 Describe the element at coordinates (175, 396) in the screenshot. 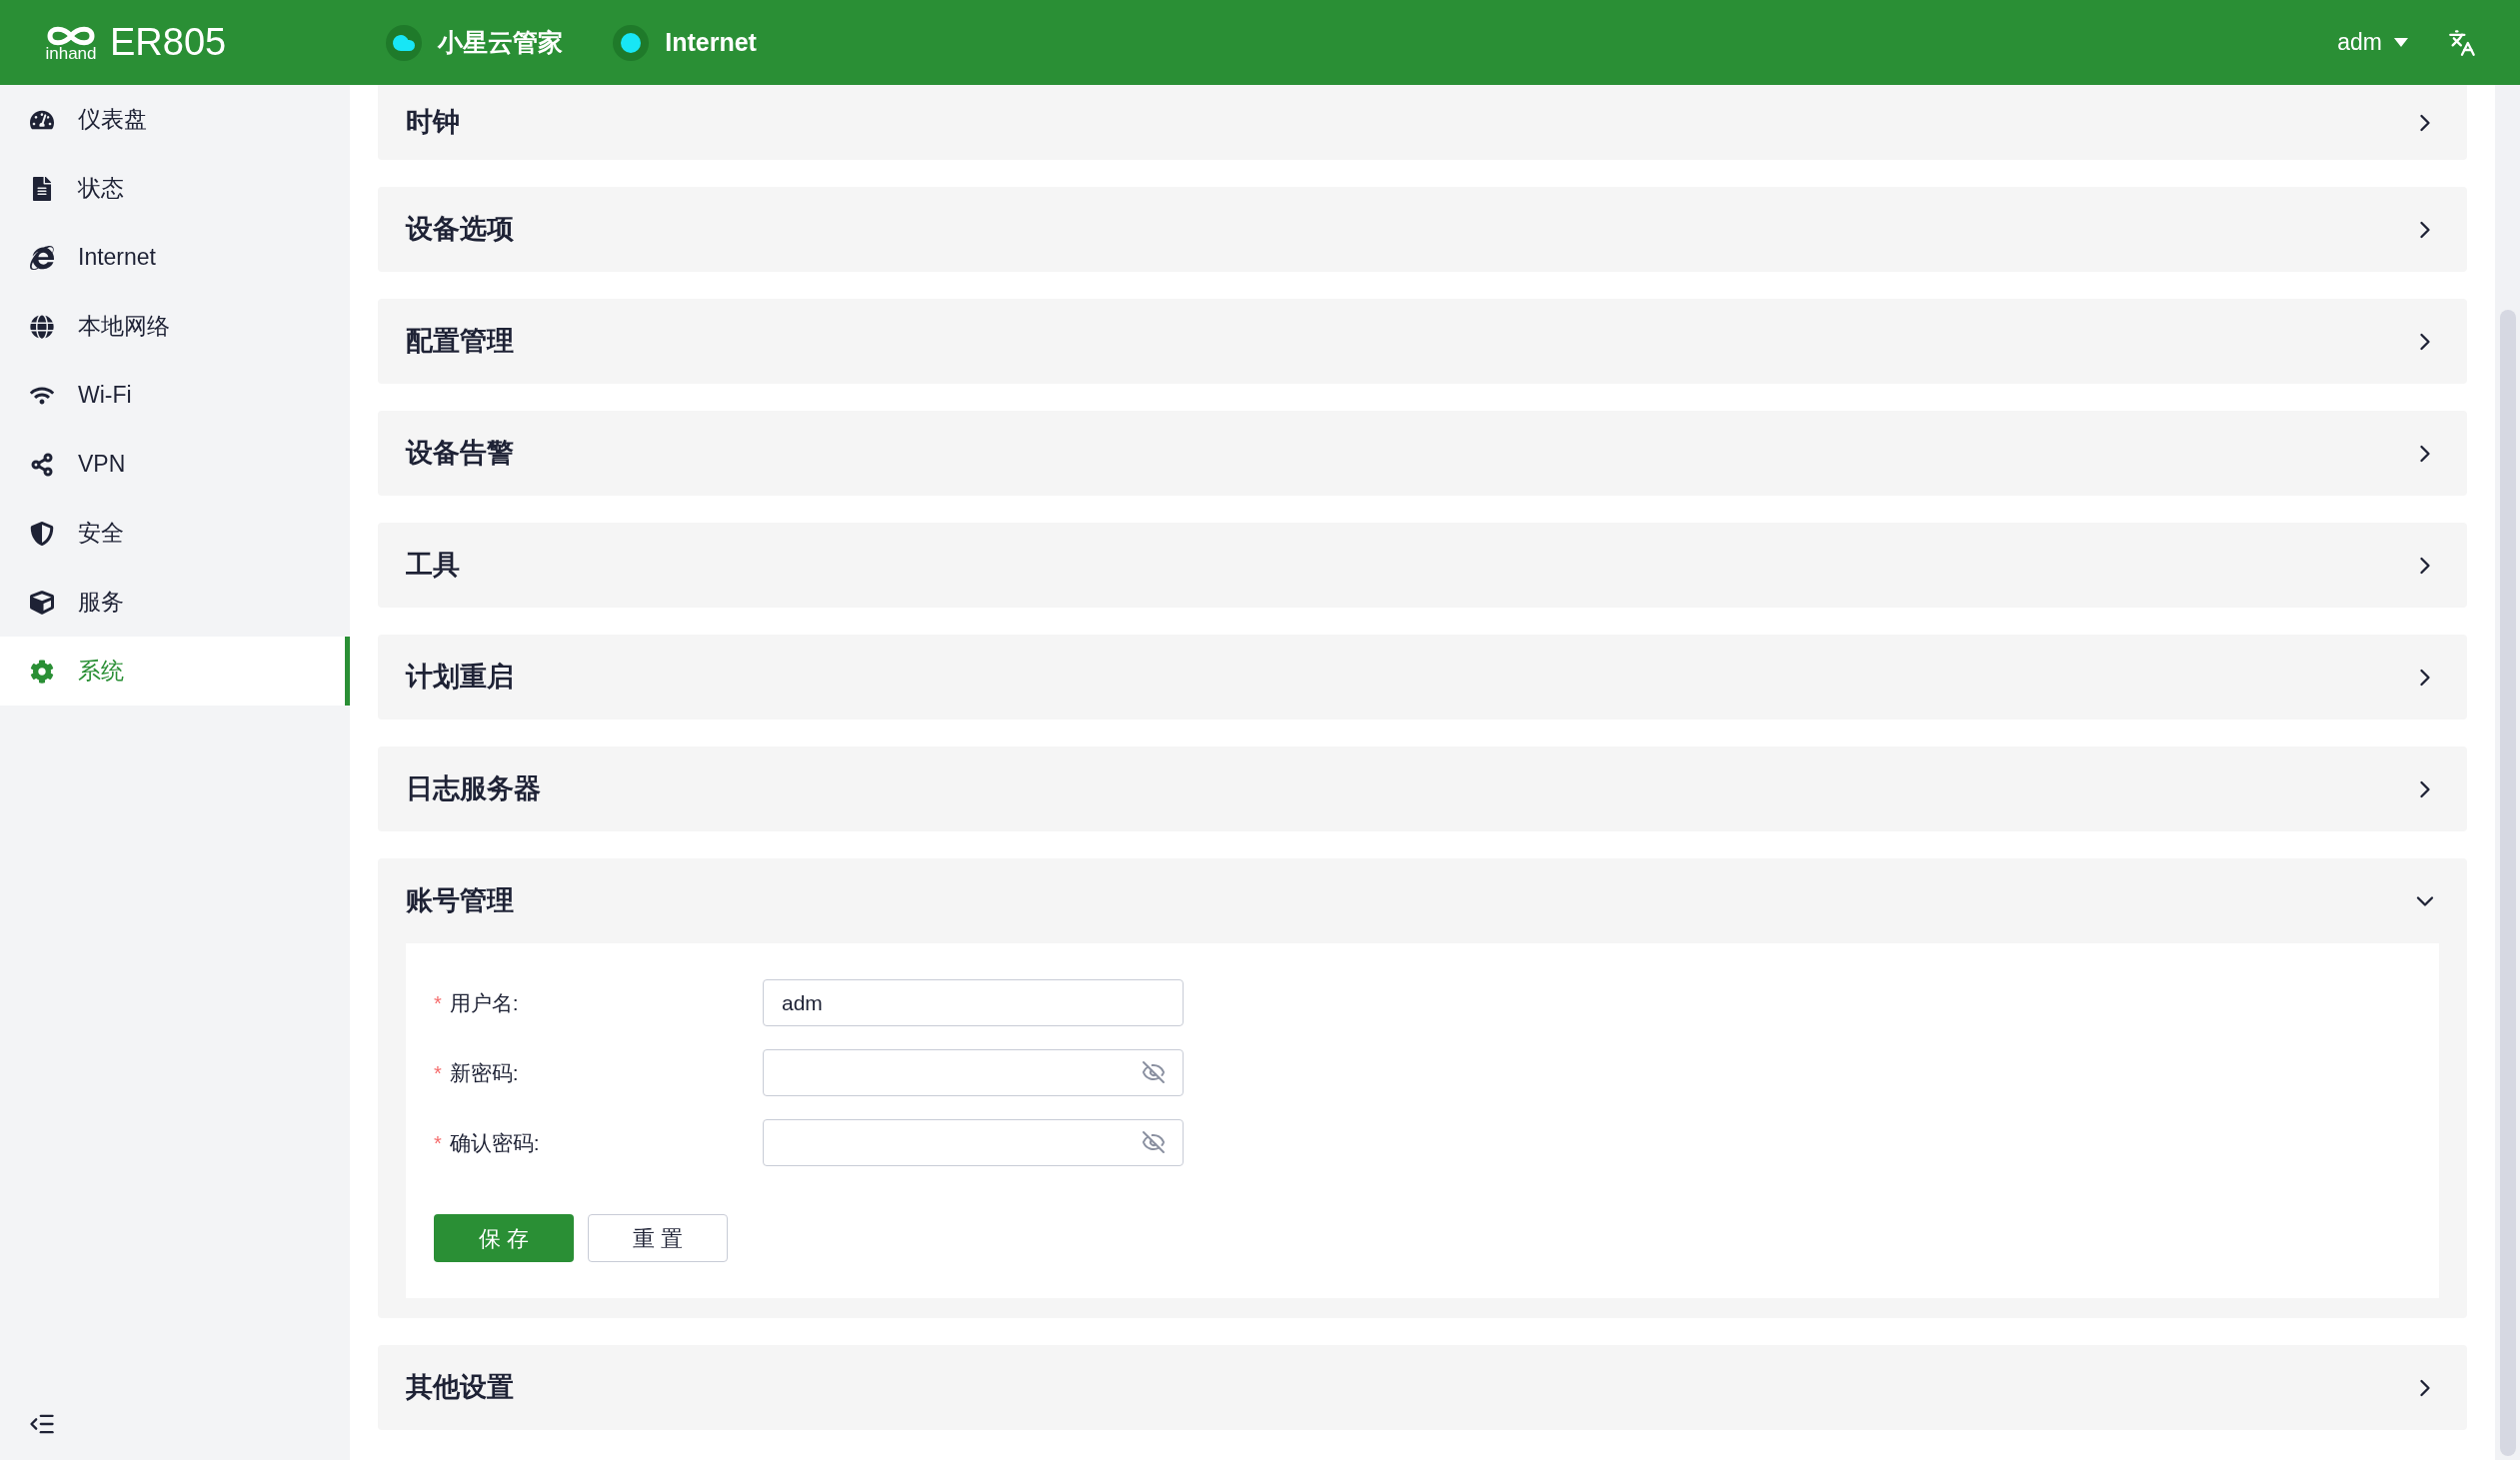

I see `sidebar-item: Wi-Fi` at that location.